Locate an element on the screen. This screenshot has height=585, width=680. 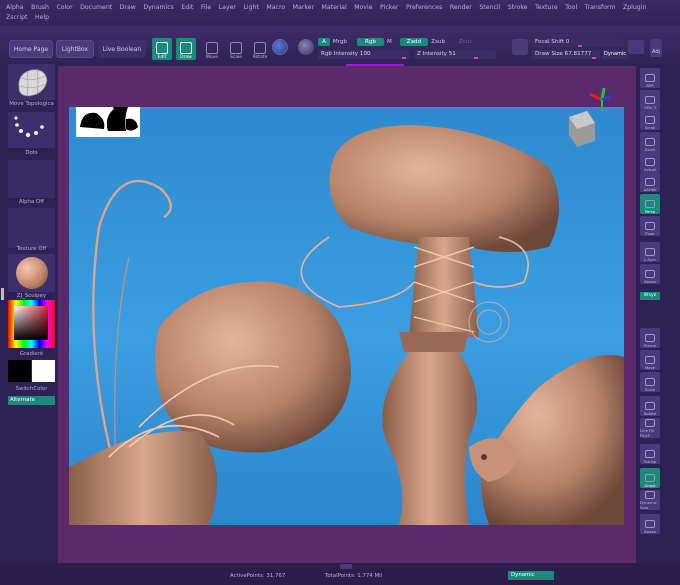
mrgb-toggle: Mrgb is located at coordinates (340, 42).